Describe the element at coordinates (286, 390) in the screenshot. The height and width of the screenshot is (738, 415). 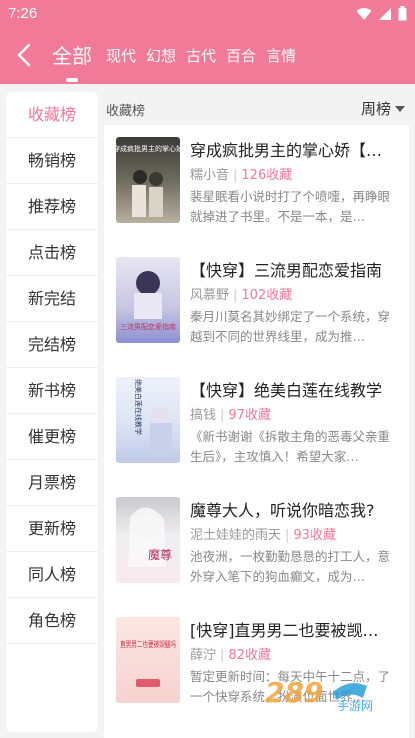
I see `book-title: 【快穿】绝美白莲在线教学` at that location.